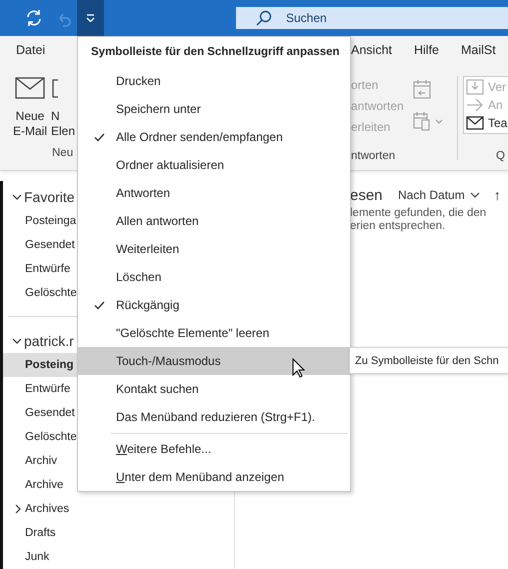 The height and width of the screenshot is (569, 508). Describe the element at coordinates (215, 52) in the screenshot. I see `menu-title: Symbolleiste für den Schnellzugriff anpassen` at that location.